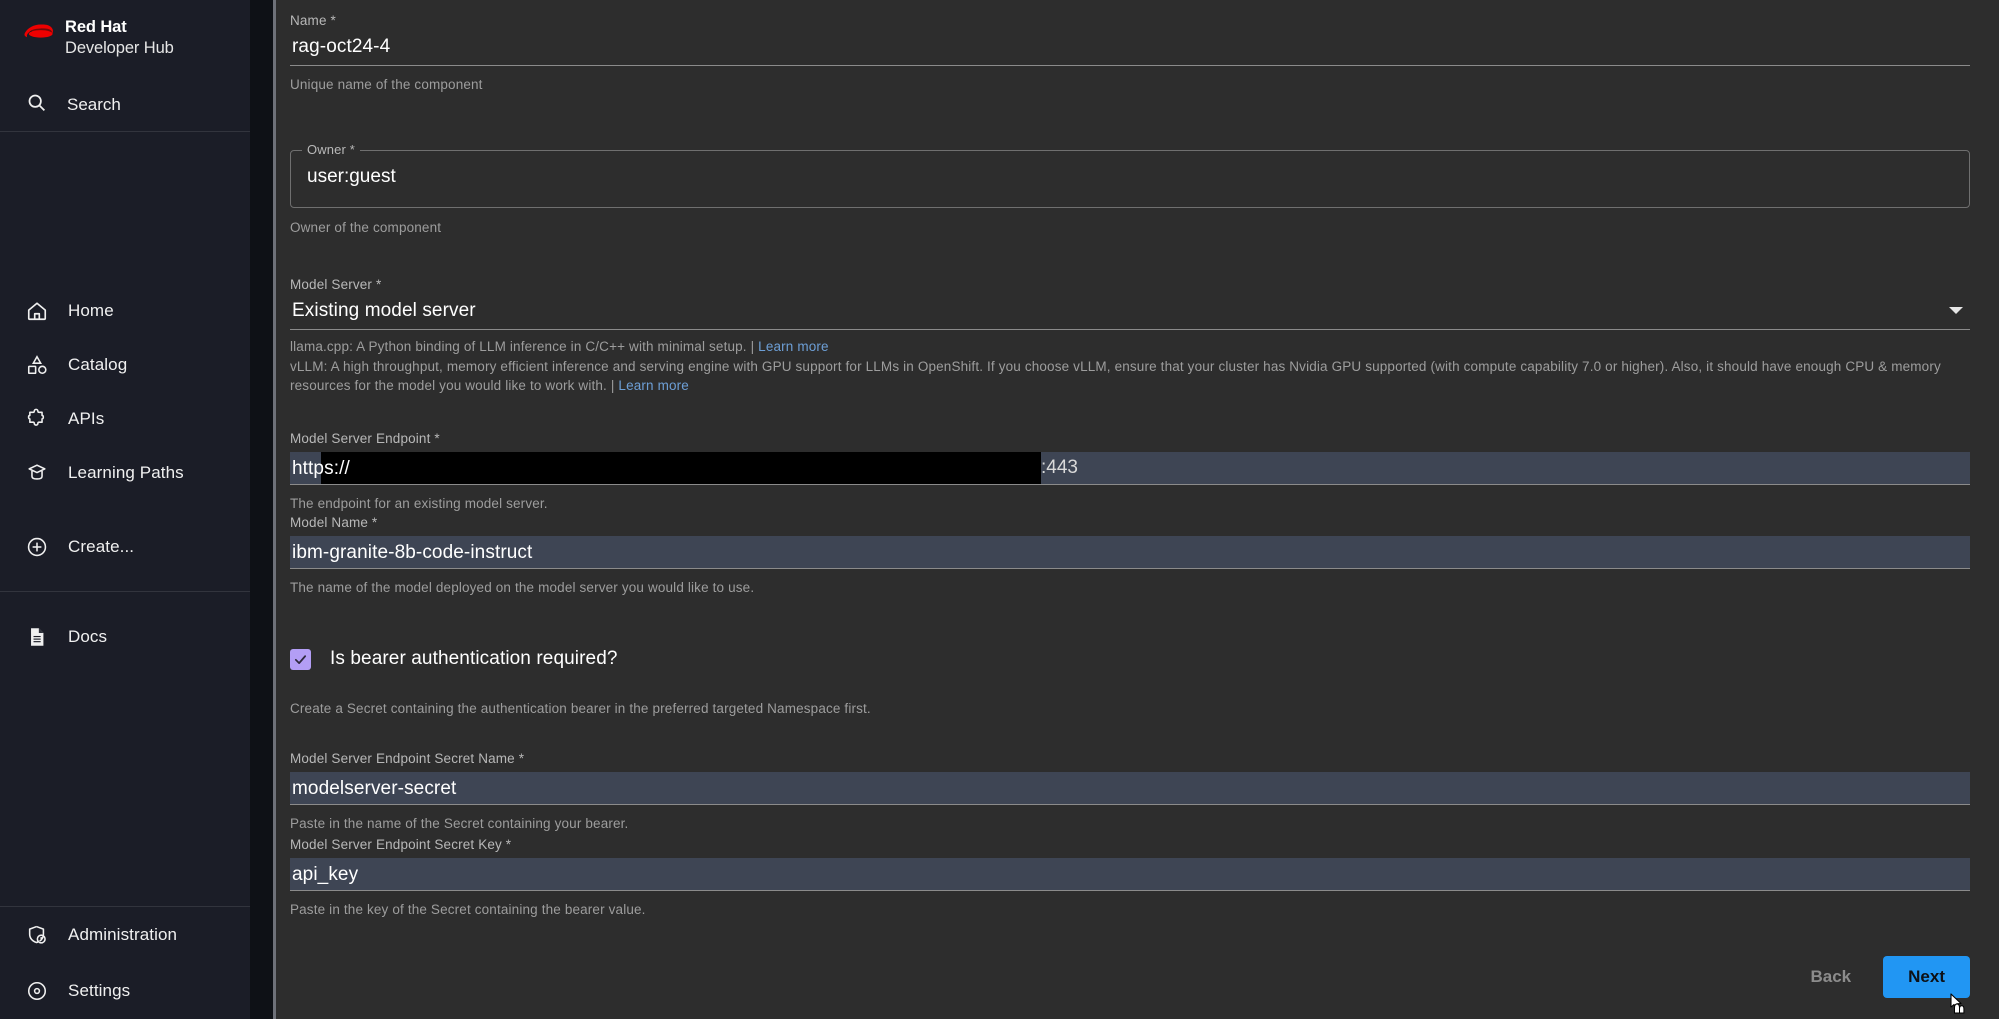 This screenshot has width=1999, height=1019. I want to click on field-secret-key-label: Model Server Endpoint Secret Key *, so click(401, 844).